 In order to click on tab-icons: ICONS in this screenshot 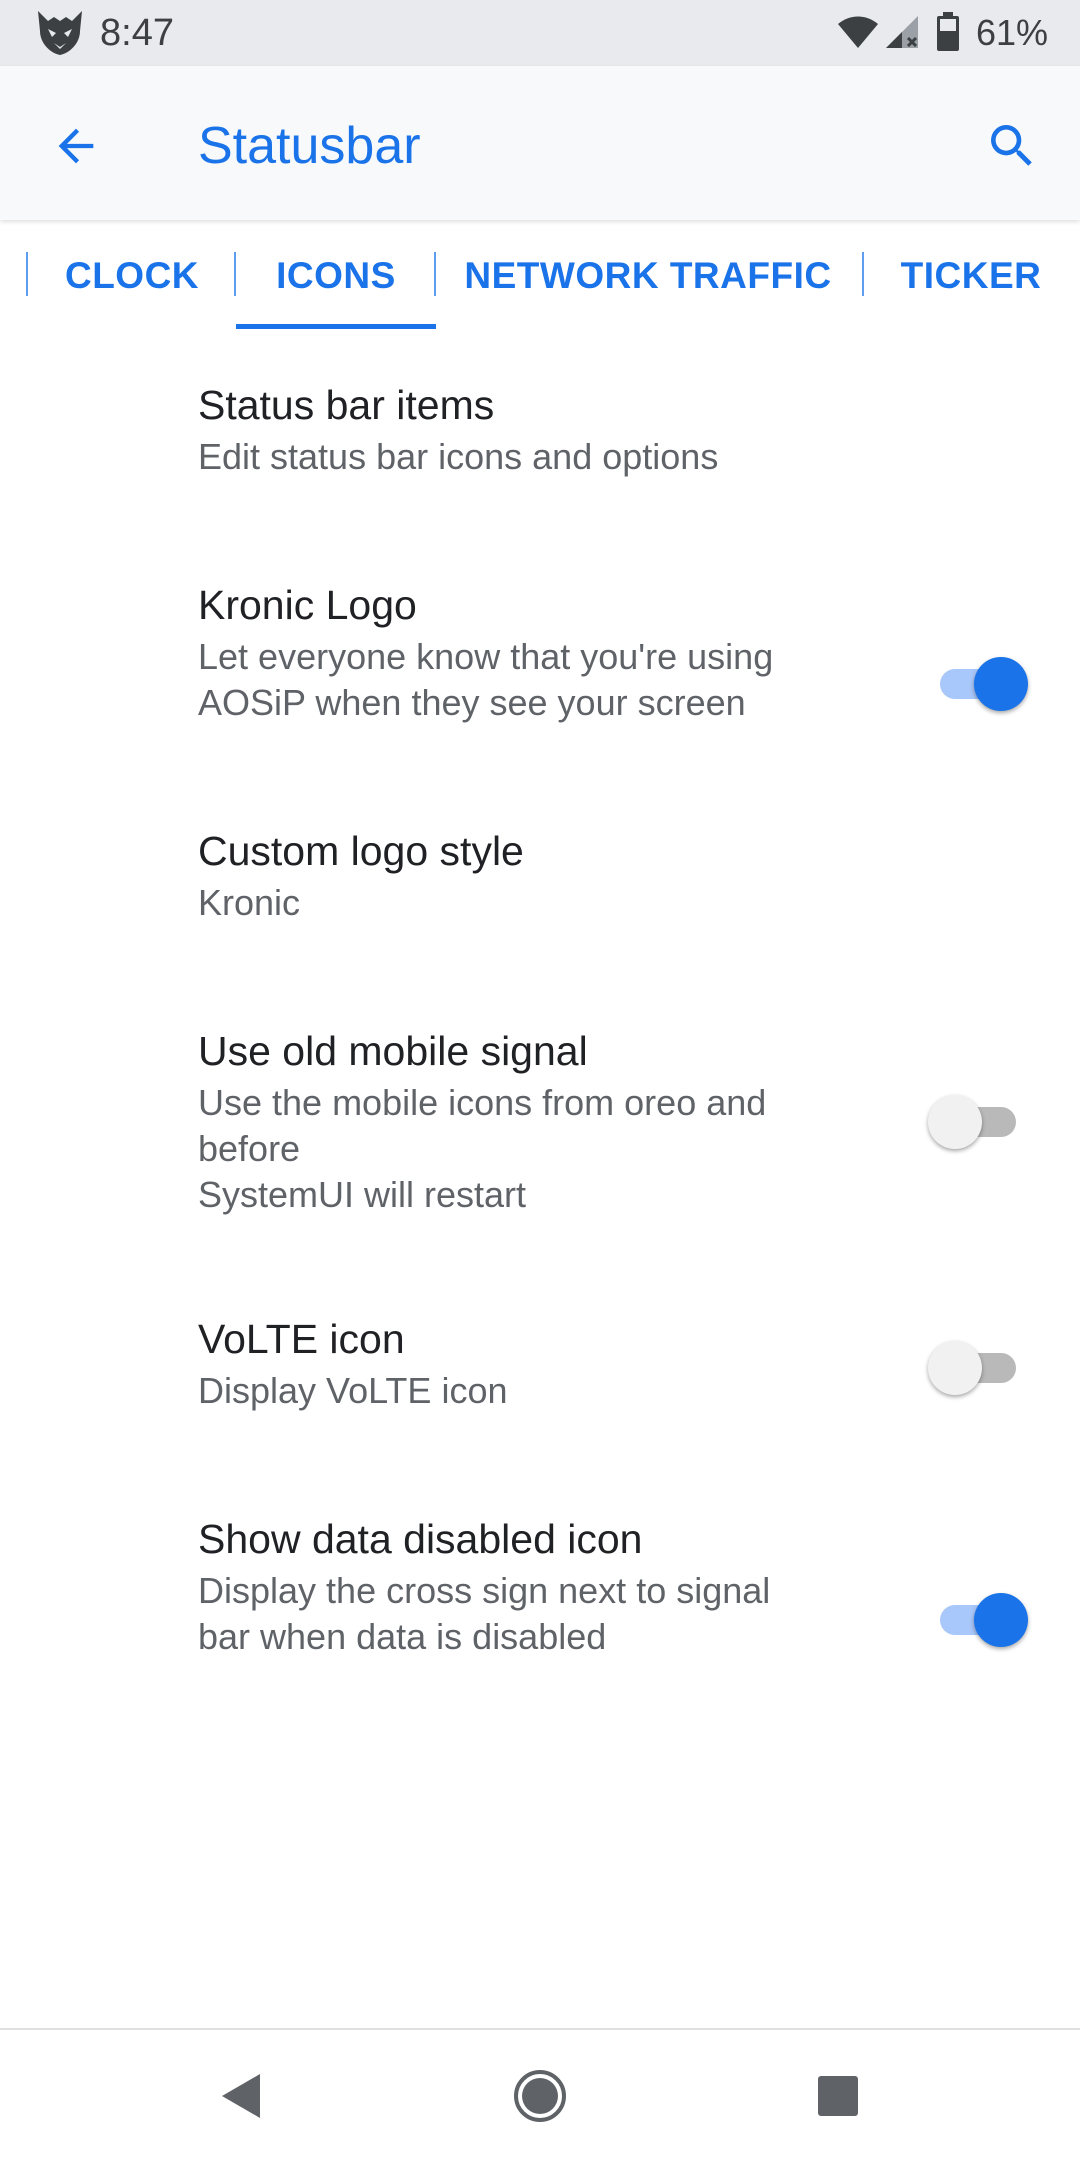, I will do `click(336, 276)`.